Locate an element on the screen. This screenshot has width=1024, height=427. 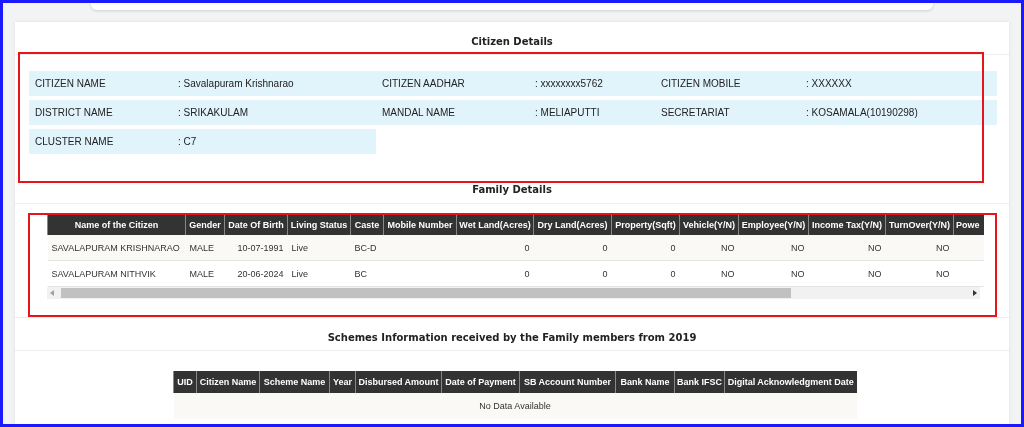
table-cell: SAVALAPURAM NITHVIK is located at coordinates (116, 273).